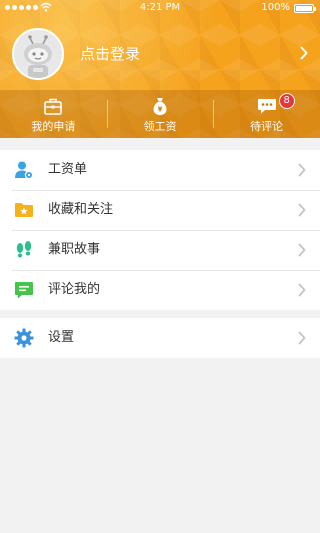  Describe the element at coordinates (160, 126) in the screenshot. I see `action-label: 领工资` at that location.